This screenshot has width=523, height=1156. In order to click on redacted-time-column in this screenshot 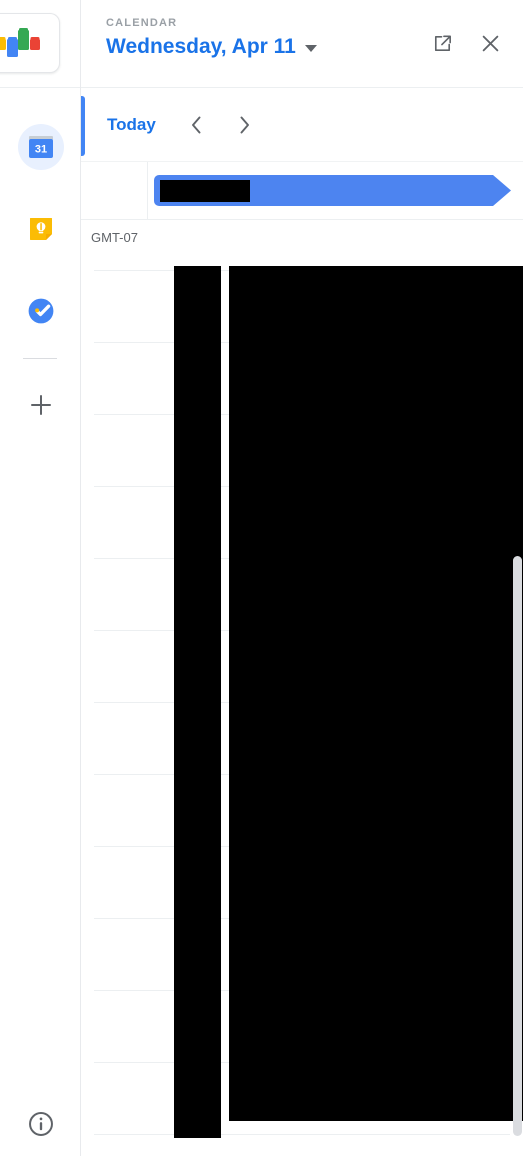, I will do `click(197, 702)`.